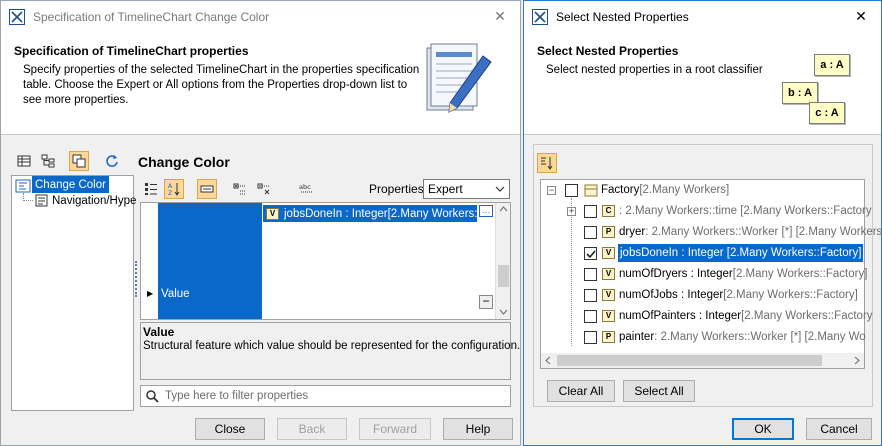 The height and width of the screenshot is (446, 882). What do you see at coordinates (571, 190) in the screenshot?
I see `root-checkbox` at bounding box center [571, 190].